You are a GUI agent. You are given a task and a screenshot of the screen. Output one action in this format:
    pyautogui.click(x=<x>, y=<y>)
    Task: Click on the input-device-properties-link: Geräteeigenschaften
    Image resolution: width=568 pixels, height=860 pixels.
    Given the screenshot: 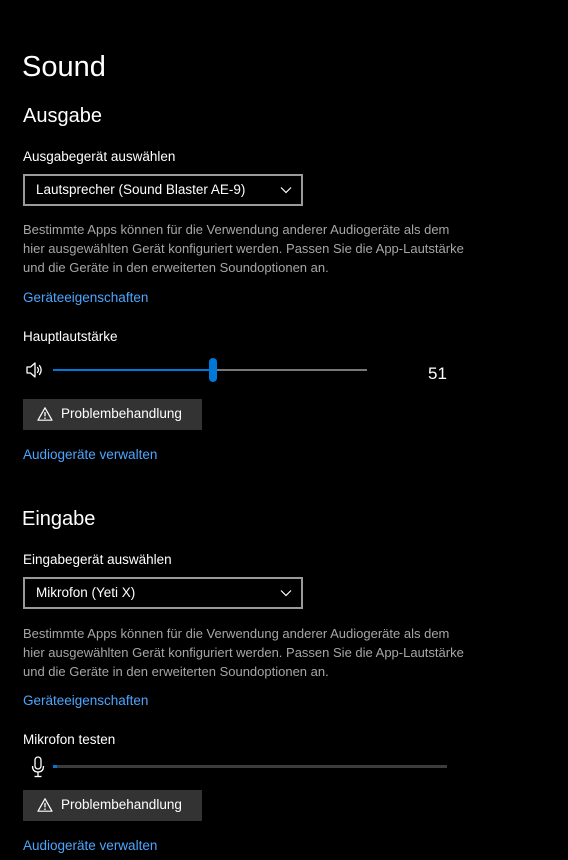 What is the action you would take?
    pyautogui.click(x=85, y=701)
    